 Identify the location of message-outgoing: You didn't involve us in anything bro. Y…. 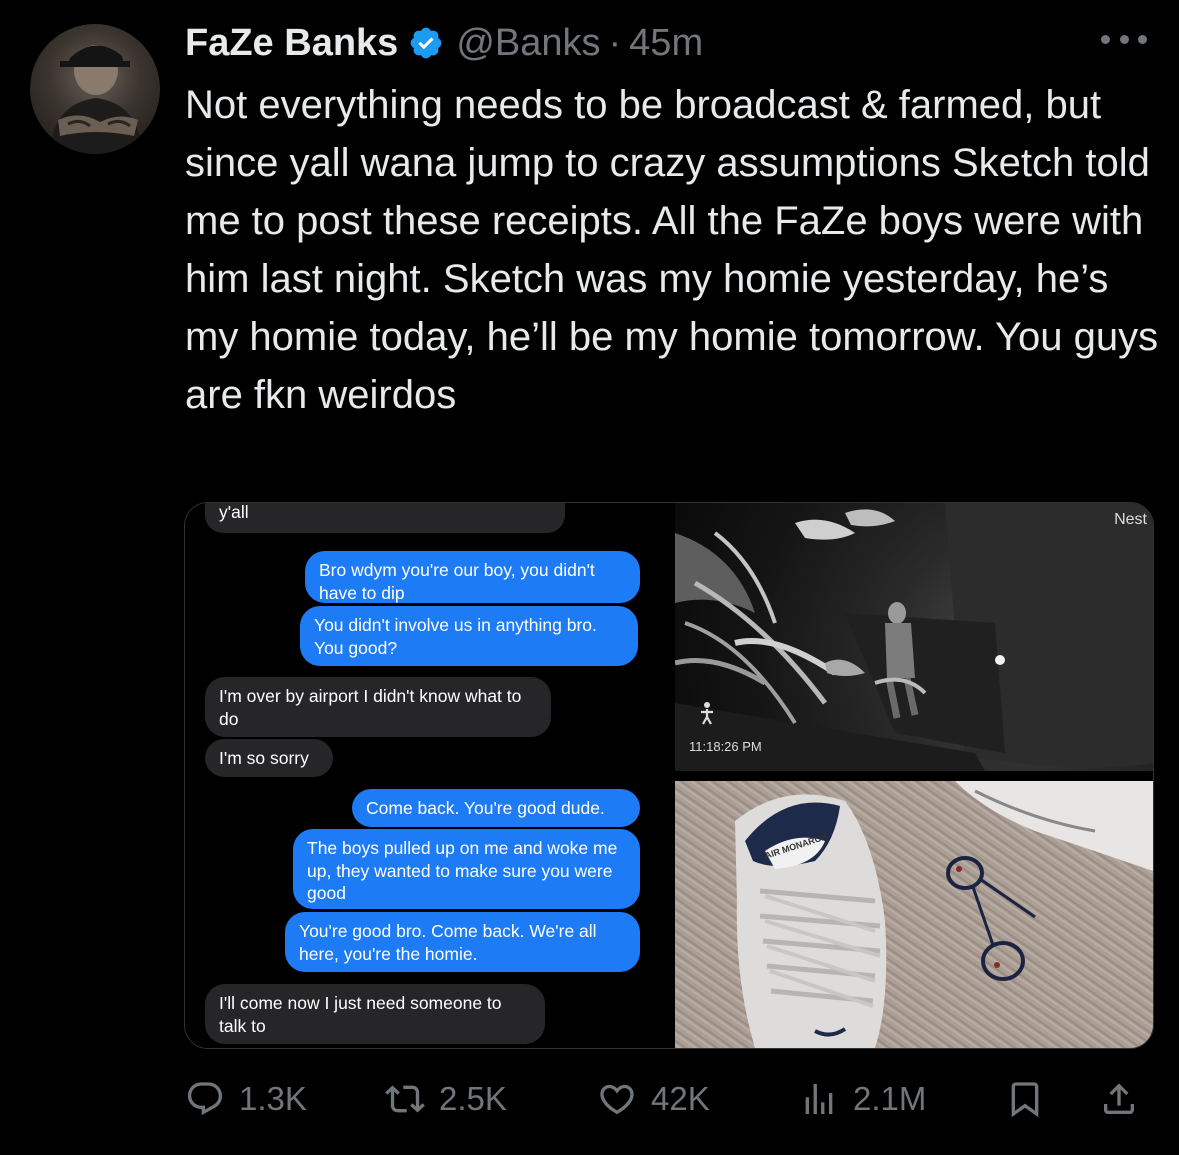
(469, 636).